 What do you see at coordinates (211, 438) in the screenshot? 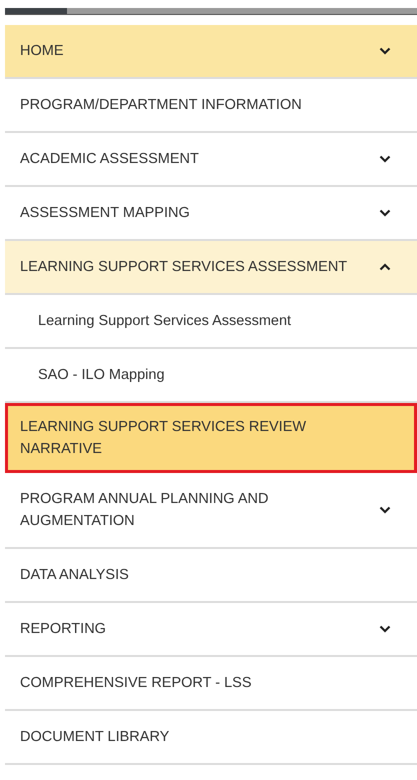
I see `menu-item: LEARNING SUPPORT SERVICES REVIEW NARRATIVE` at bounding box center [211, 438].